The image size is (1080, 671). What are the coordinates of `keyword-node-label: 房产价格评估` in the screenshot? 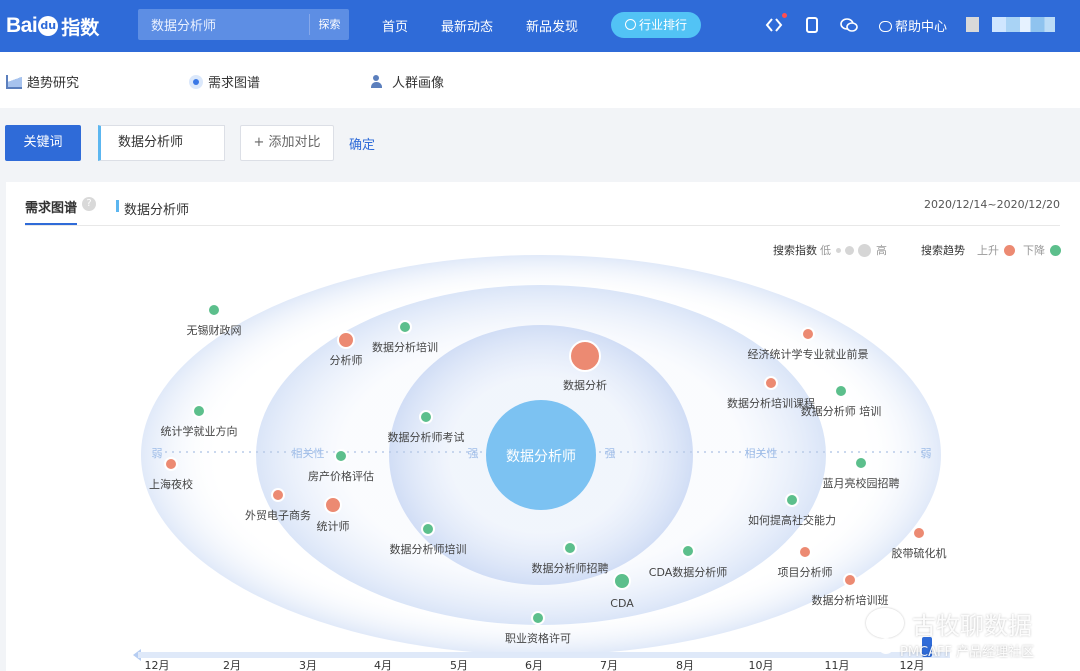 It's located at (341, 476).